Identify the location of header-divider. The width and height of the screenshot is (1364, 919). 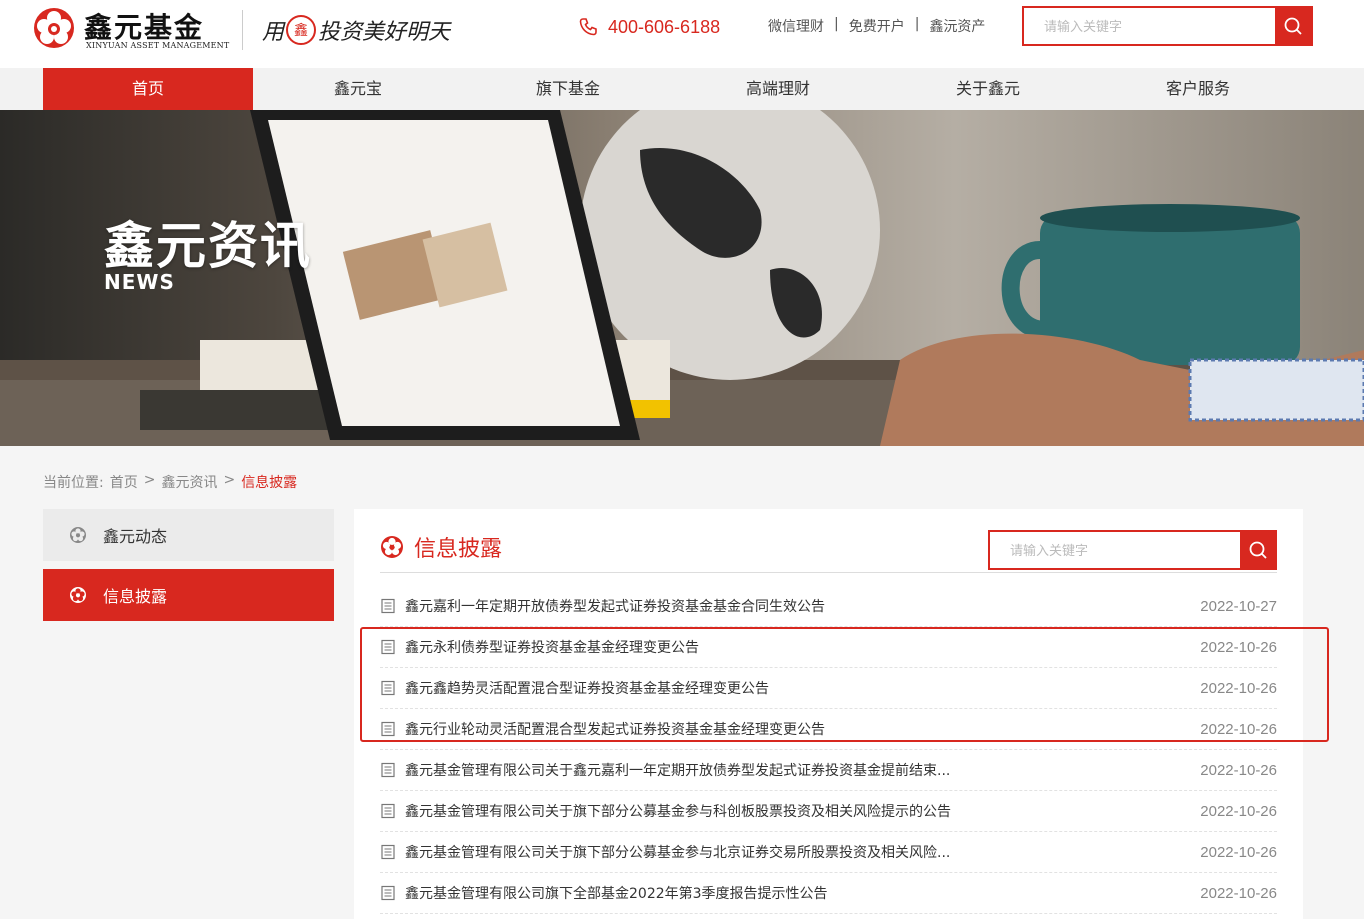
(242, 30).